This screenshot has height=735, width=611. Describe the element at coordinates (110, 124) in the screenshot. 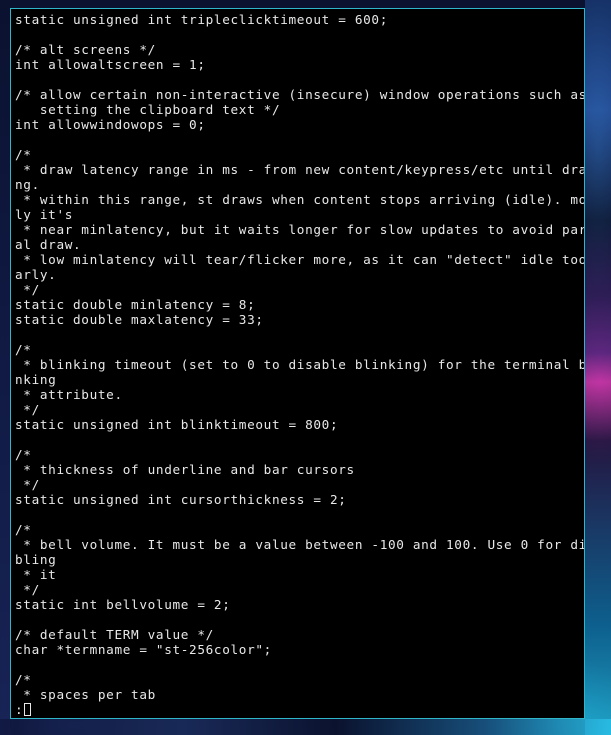

I see `terminal-line: int allowwindowops = 0;` at that location.